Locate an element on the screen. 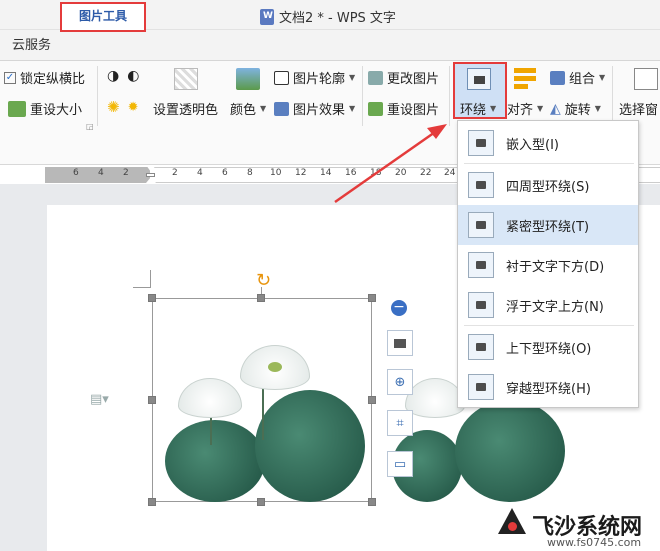 The width and height of the screenshot is (660, 551). menu-item-label: 衬于文字下方(D) is located at coordinates (555, 267).